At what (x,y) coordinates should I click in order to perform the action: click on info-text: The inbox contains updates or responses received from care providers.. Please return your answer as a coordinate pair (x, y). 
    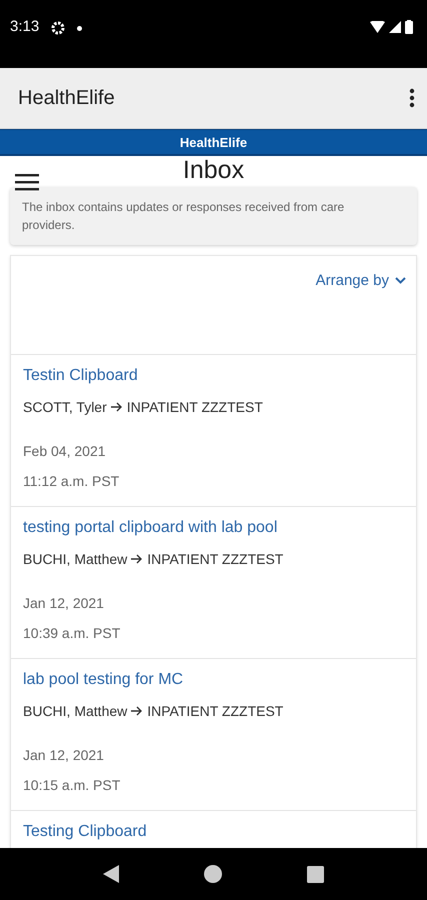
    Looking at the image, I should click on (213, 216).